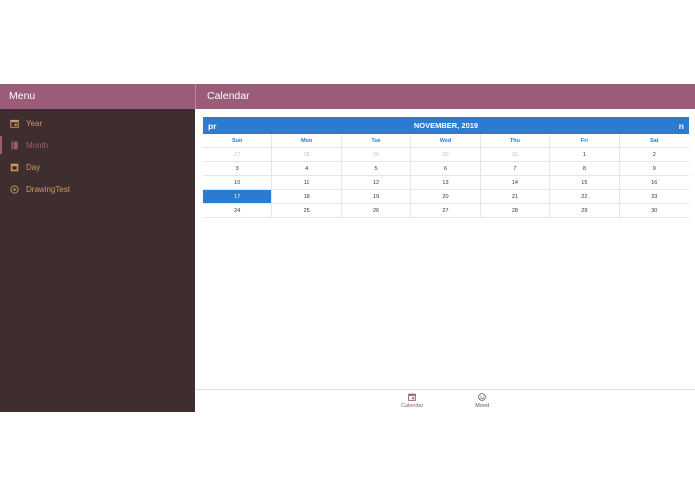  Describe the element at coordinates (97, 123) in the screenshot. I see `sidebar-item-year: Year` at that location.